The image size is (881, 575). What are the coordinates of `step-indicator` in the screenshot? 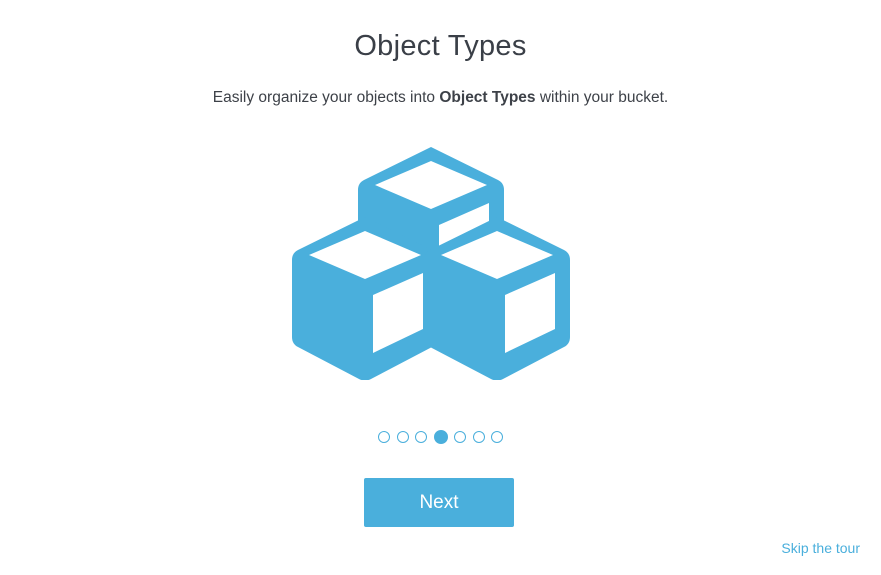 It's located at (440, 437).